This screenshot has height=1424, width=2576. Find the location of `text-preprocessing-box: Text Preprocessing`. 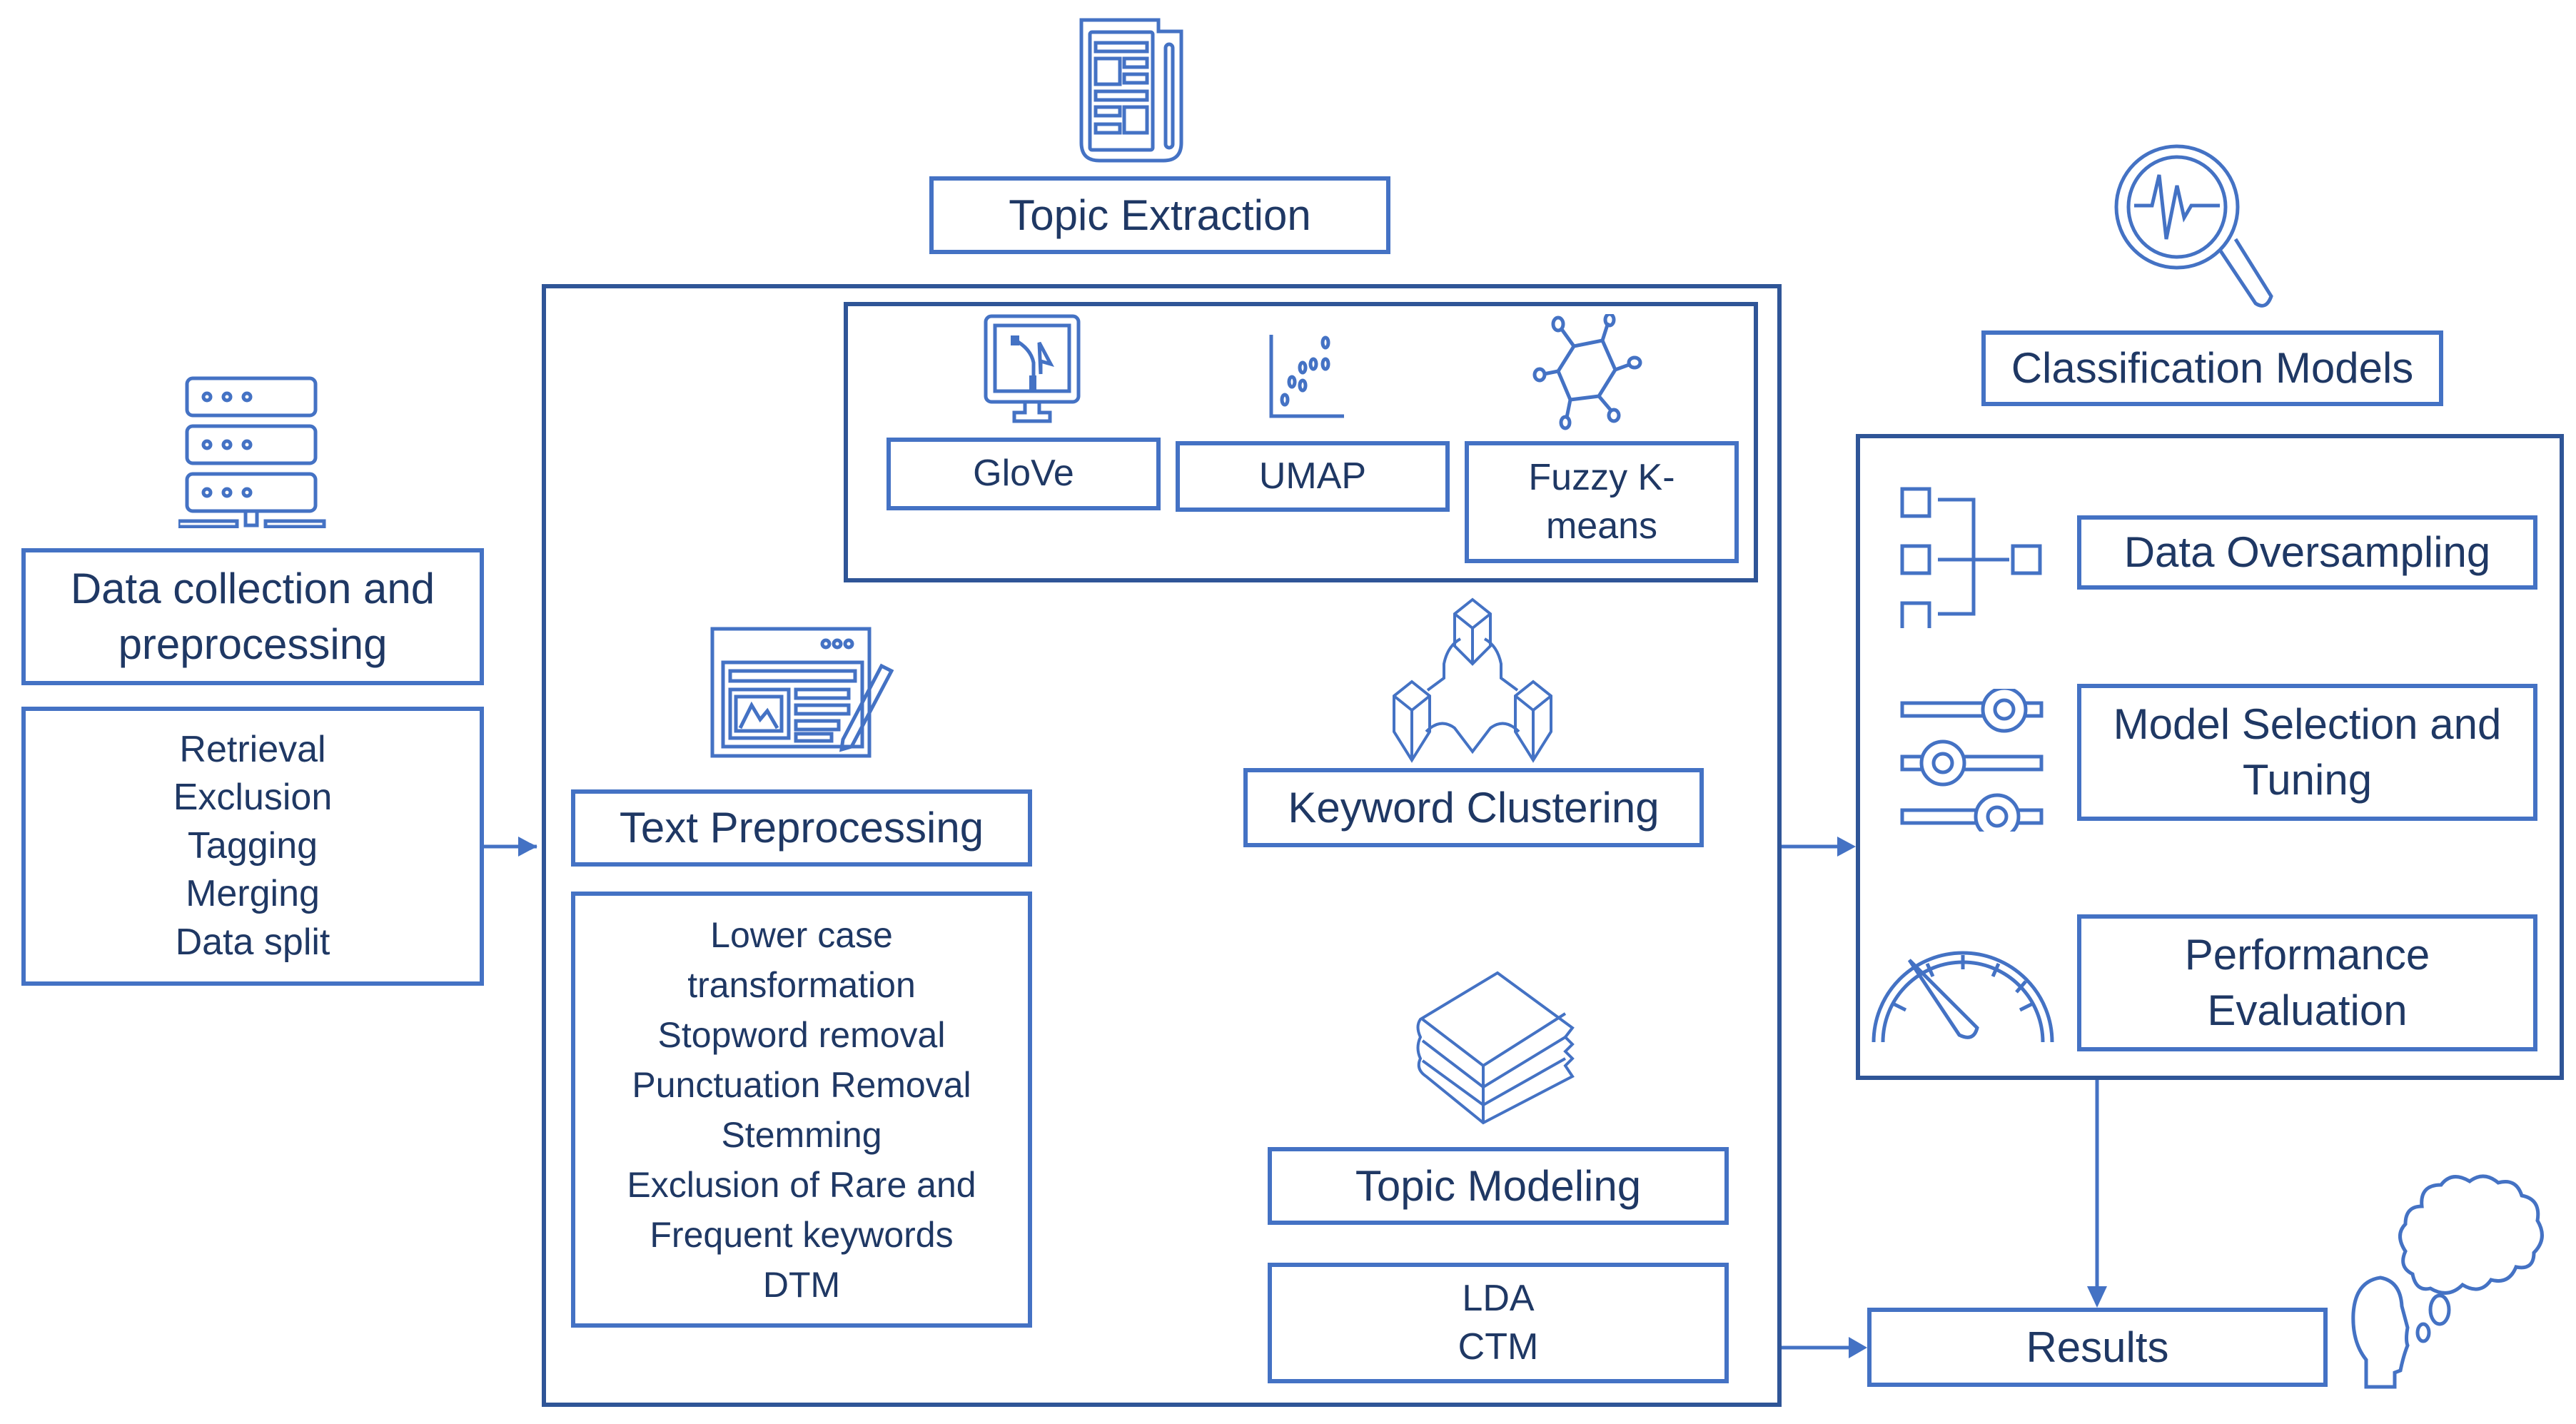

text-preprocessing-box: Text Preprocessing is located at coordinates (801, 828).